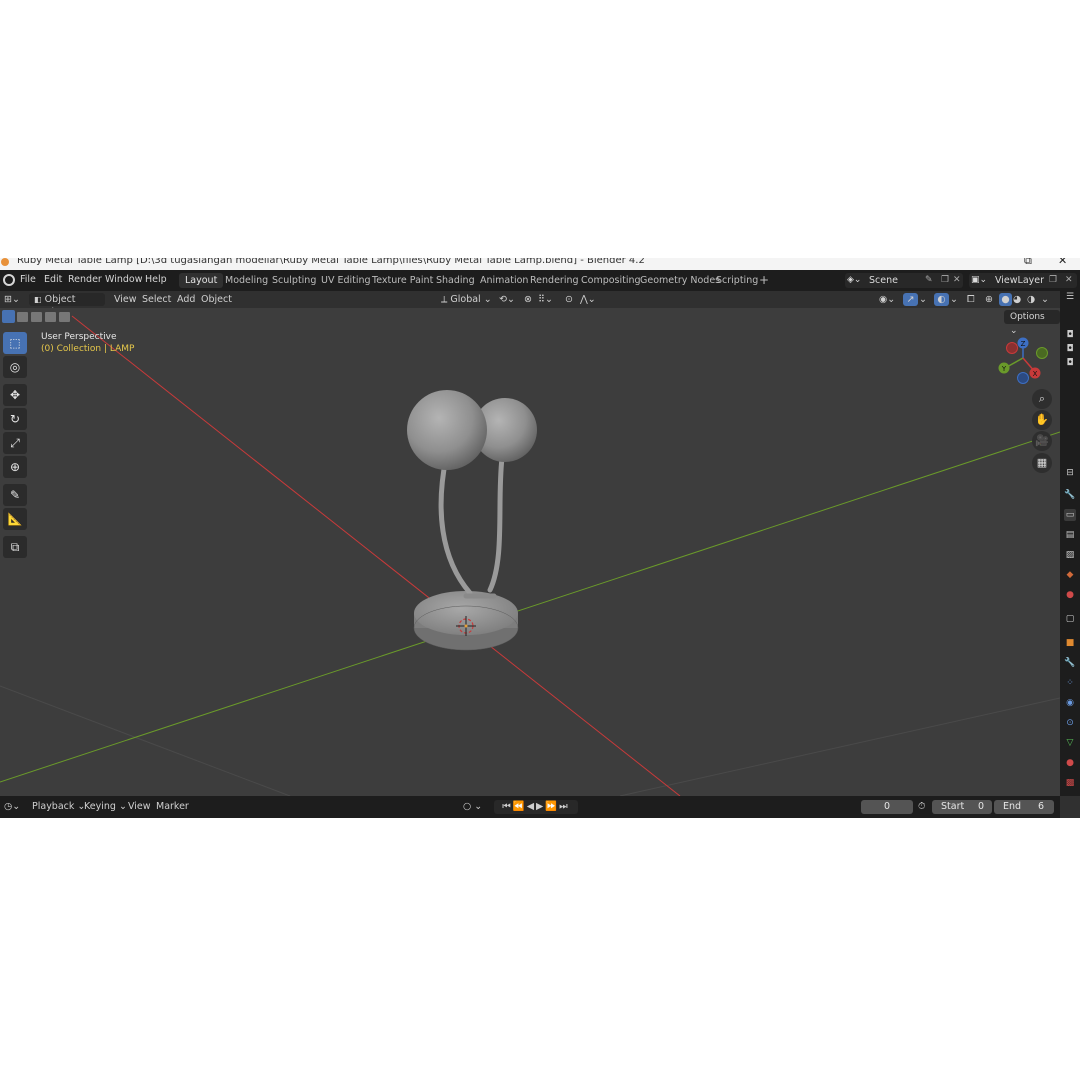 The width and height of the screenshot is (1080, 1080). Describe the element at coordinates (15, 547) in the screenshot. I see `add-cube-tool: ⧉` at that location.